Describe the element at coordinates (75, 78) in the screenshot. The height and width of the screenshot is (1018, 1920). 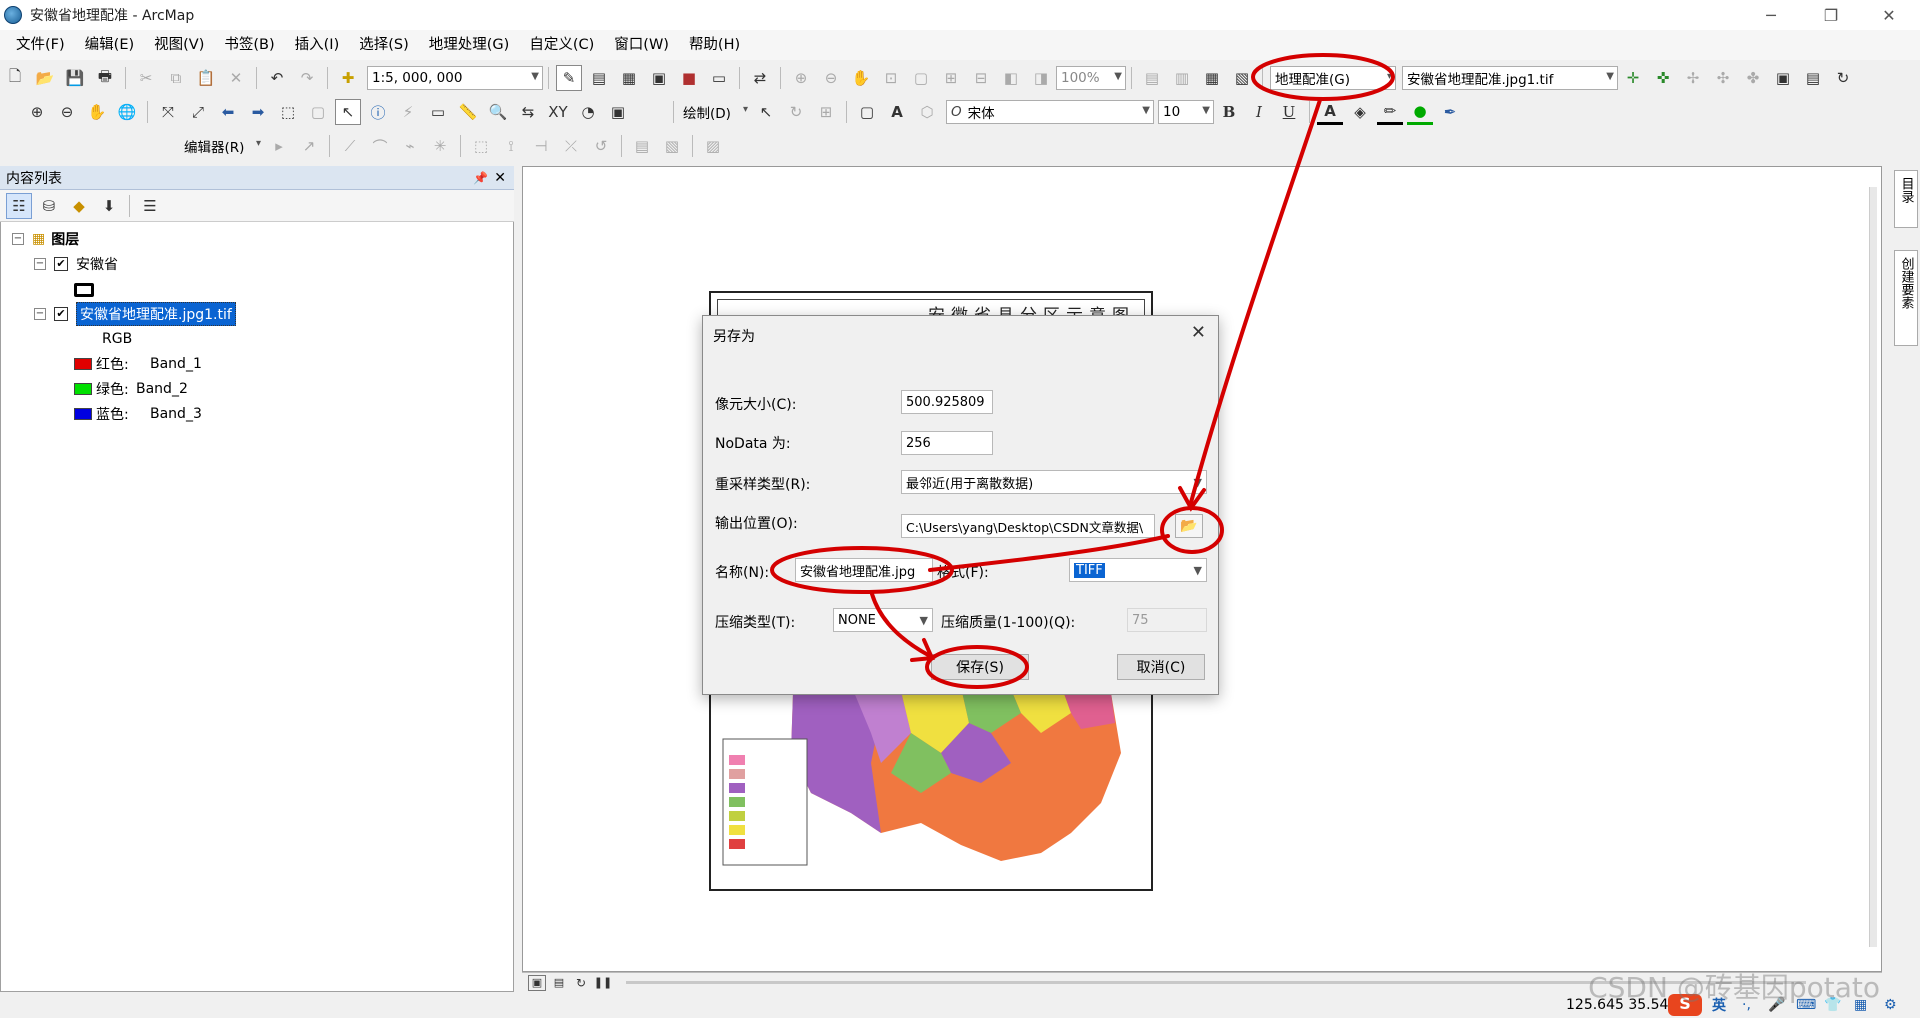
I see `save-icon: 💾` at that location.